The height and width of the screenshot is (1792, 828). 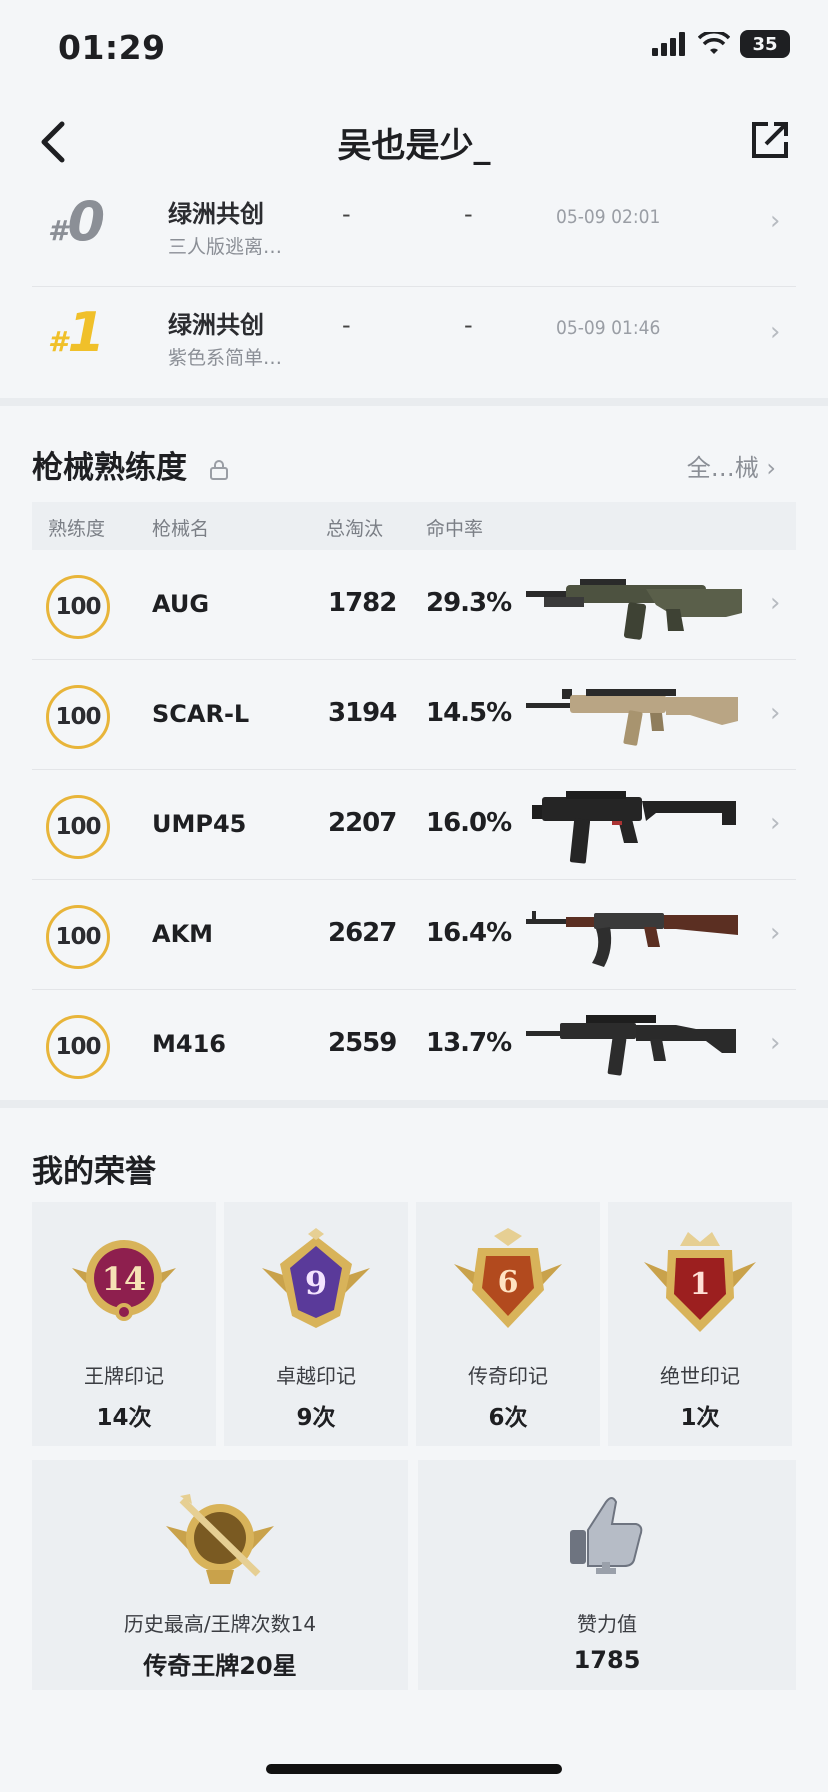 What do you see at coordinates (131, 464) in the screenshot?
I see `weapon-proficiency-title: 枪械熟练度` at bounding box center [131, 464].